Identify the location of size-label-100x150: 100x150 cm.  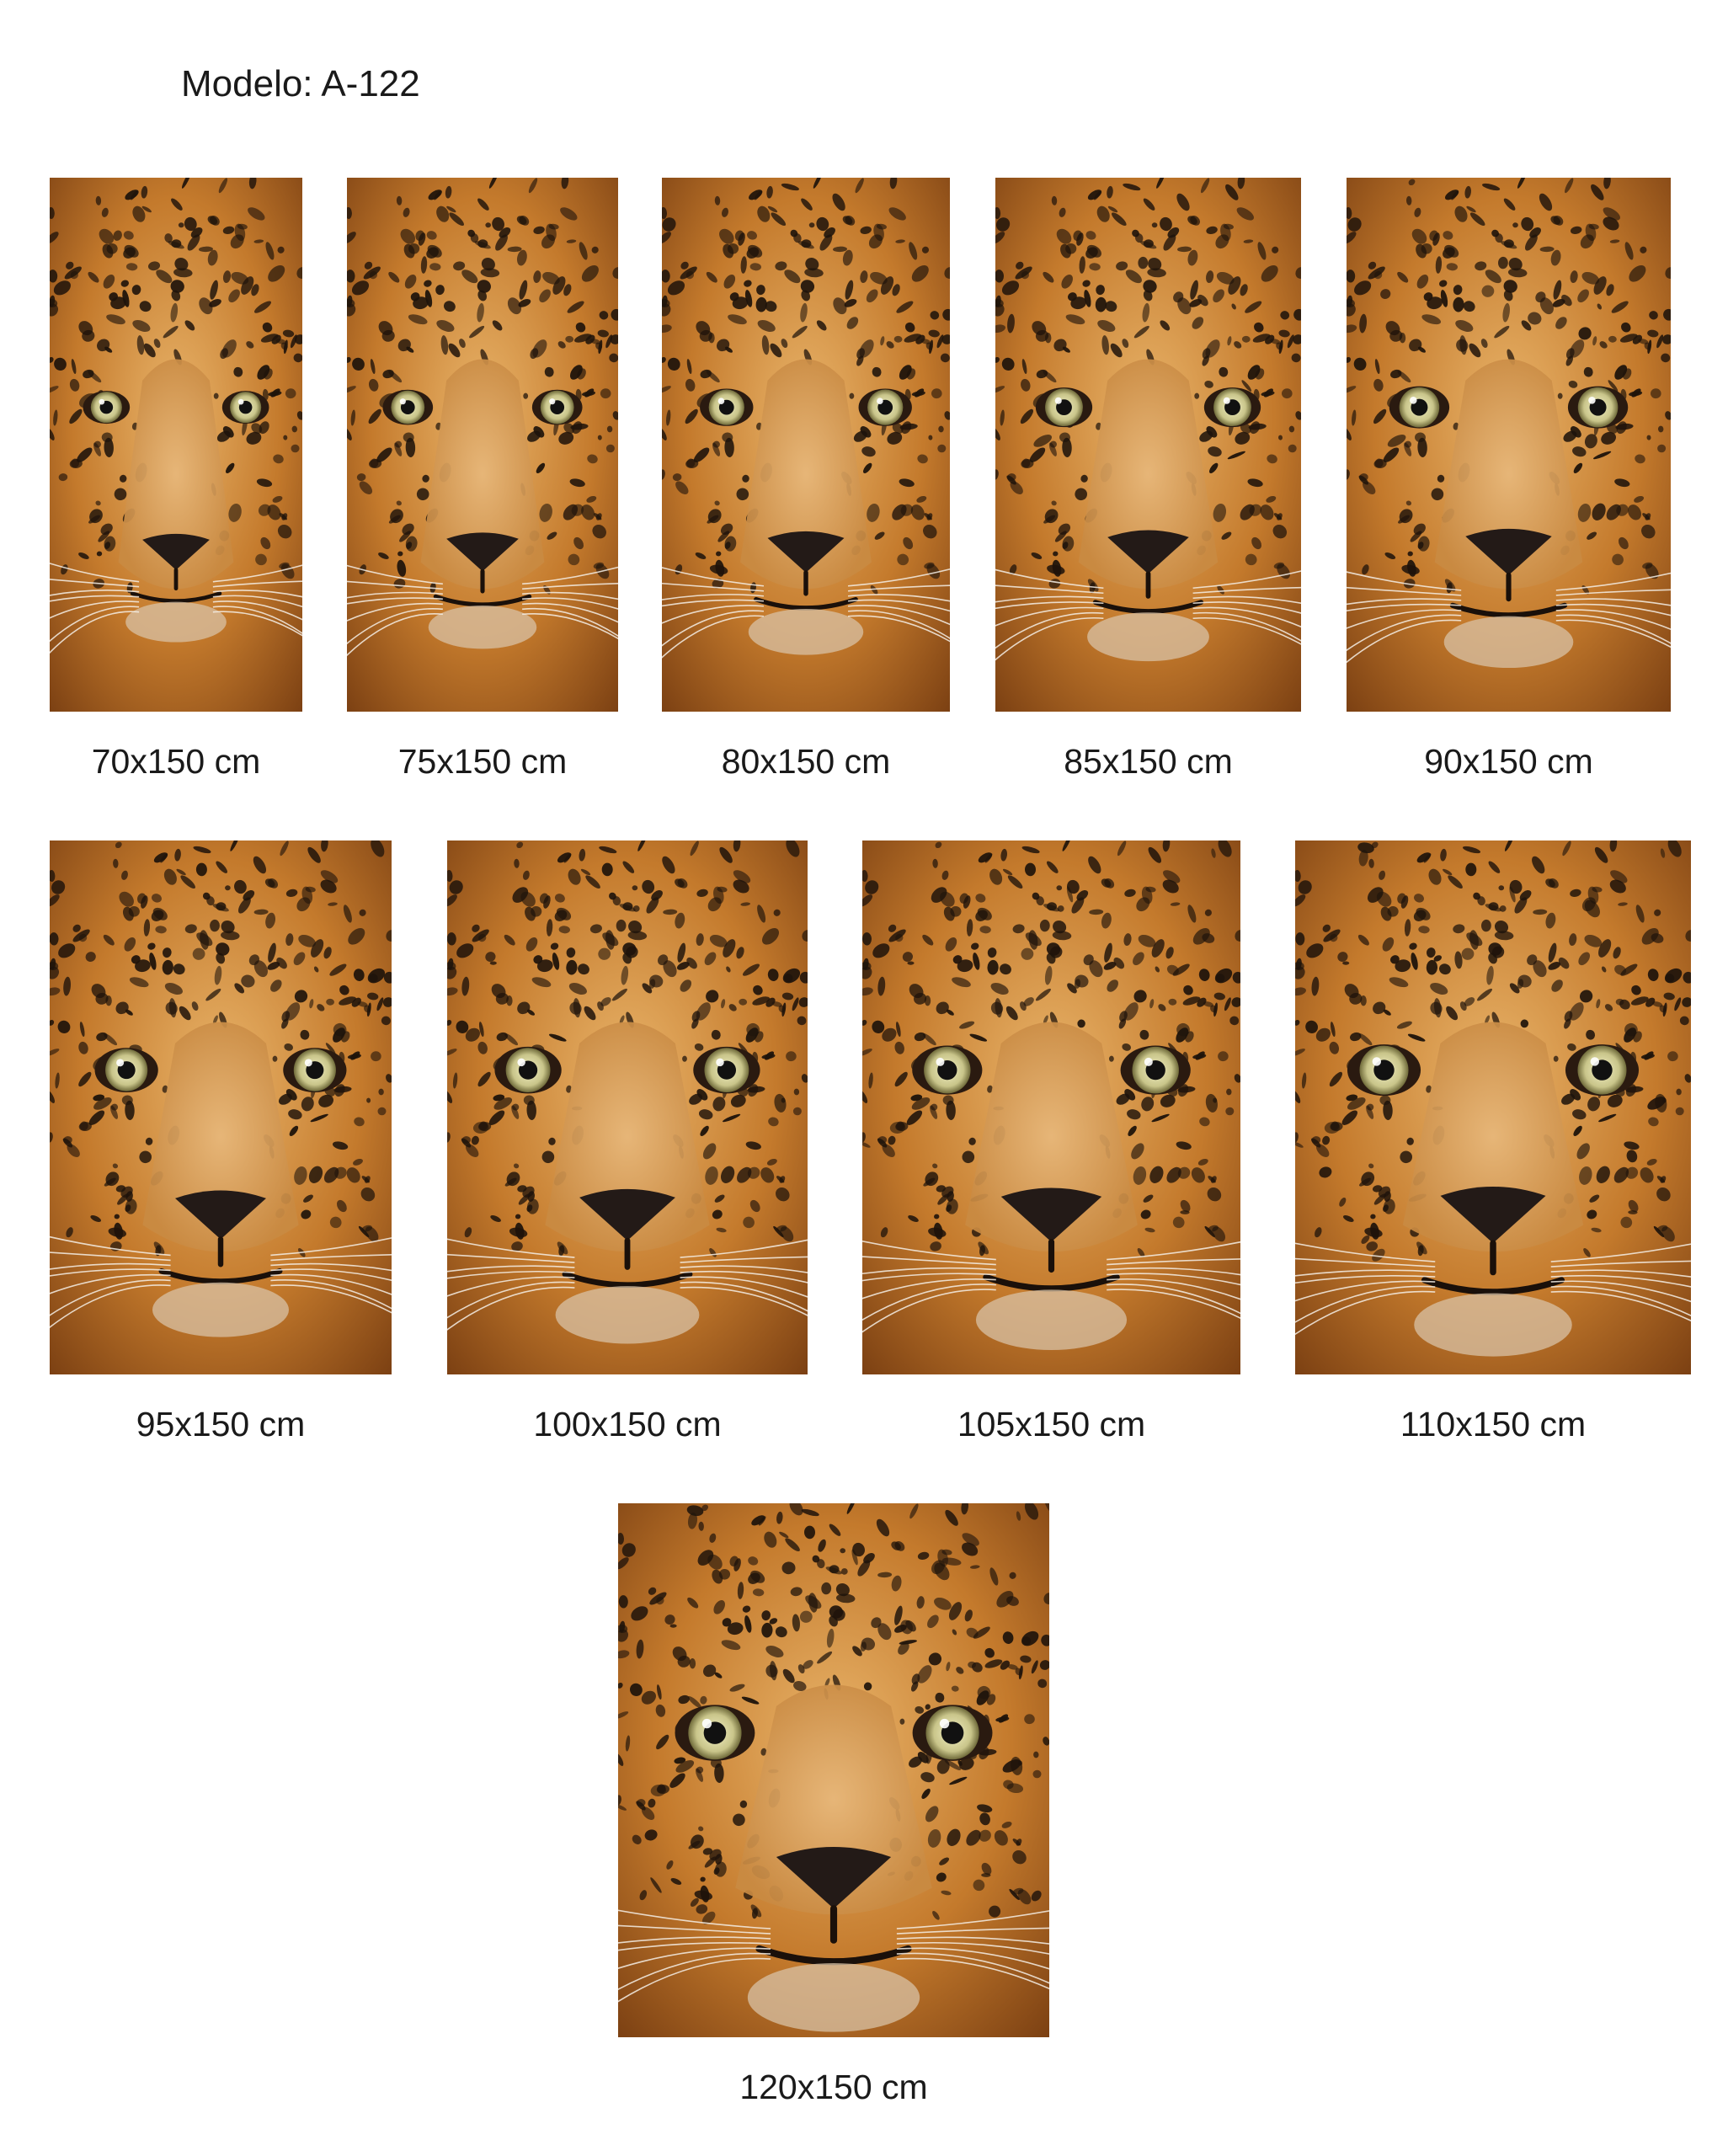
(627, 1424).